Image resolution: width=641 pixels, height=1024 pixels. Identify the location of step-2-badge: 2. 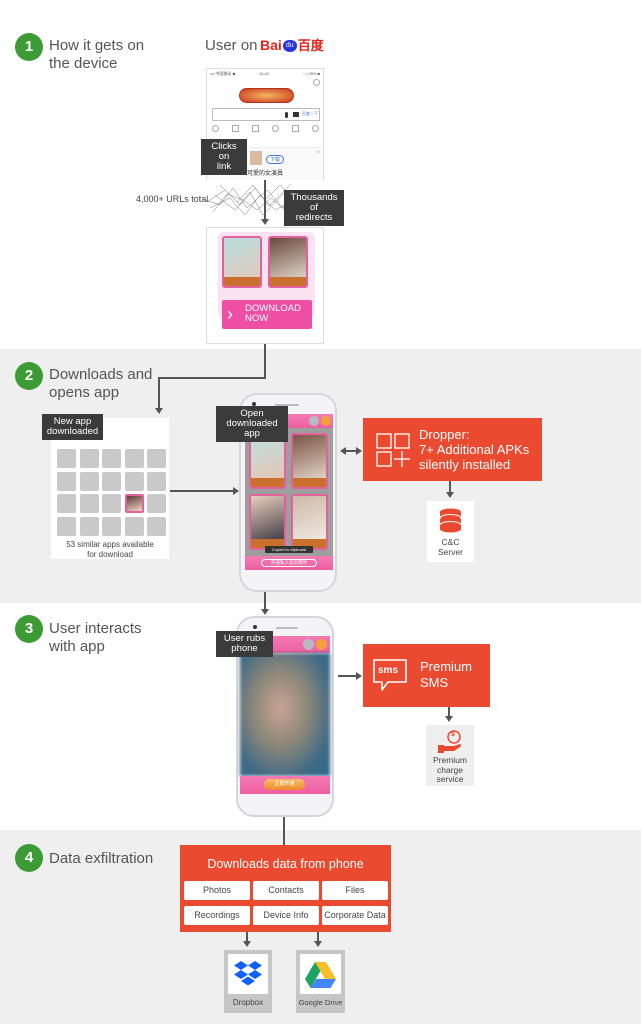
(29, 376).